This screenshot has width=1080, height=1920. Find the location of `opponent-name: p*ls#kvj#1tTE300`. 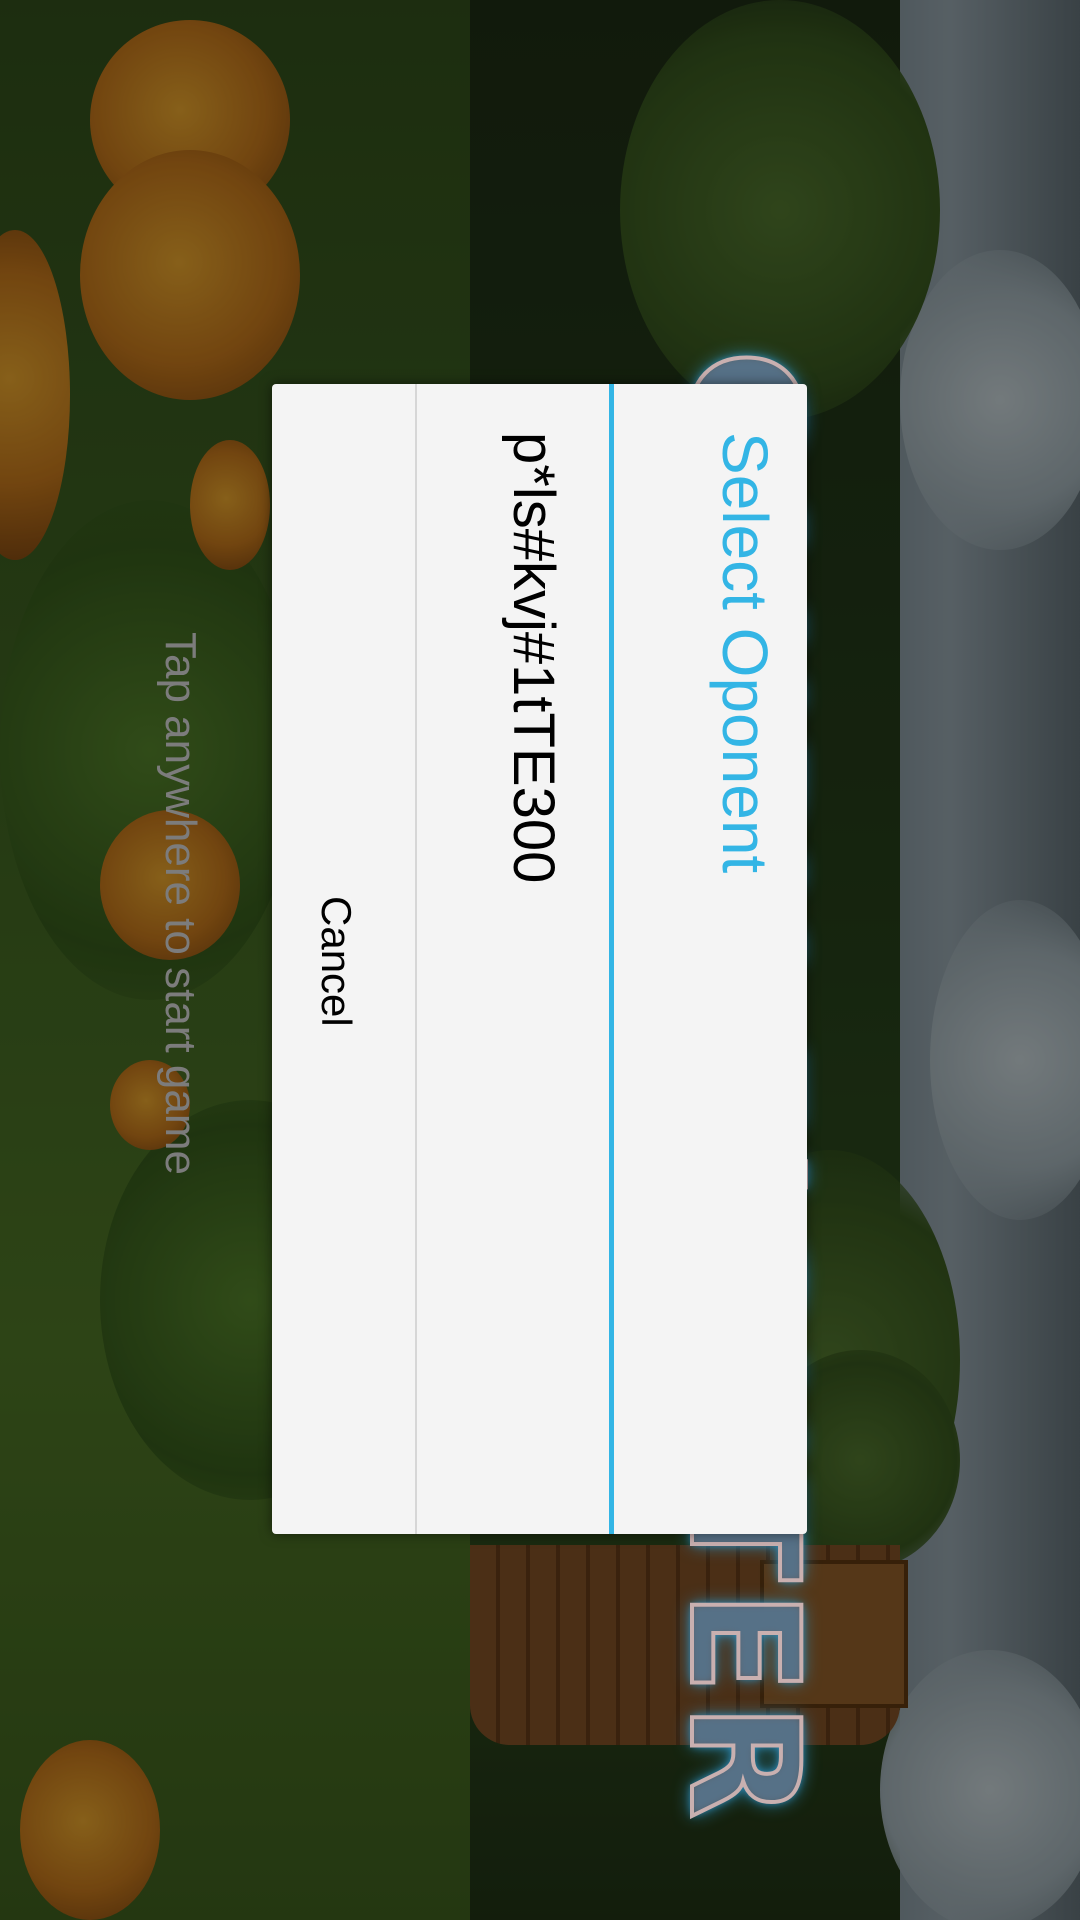

opponent-name: p*ls#kvj#1tTE300 is located at coordinates (533, 658).